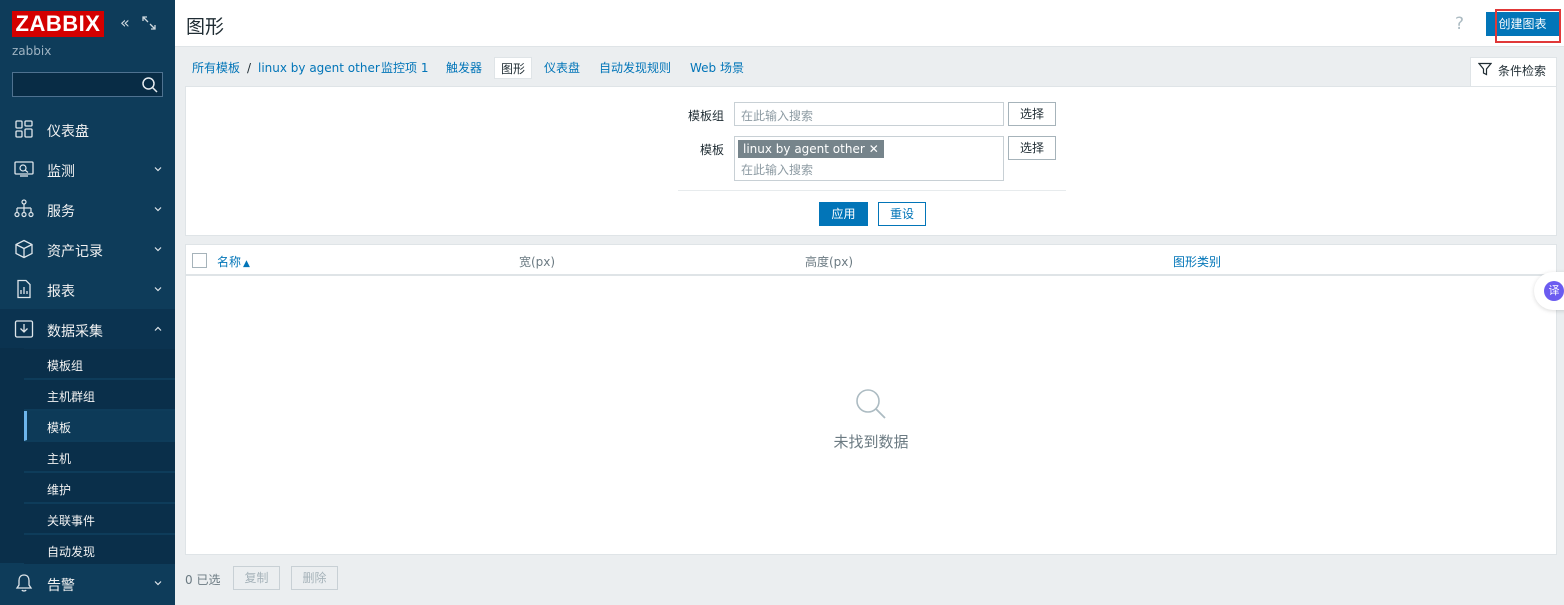 The width and height of the screenshot is (1564, 605). What do you see at coordinates (871, 260) in the screenshot?
I see `table-header: 名称 ▲ 宽(px) 高度(px) 图形类别` at bounding box center [871, 260].